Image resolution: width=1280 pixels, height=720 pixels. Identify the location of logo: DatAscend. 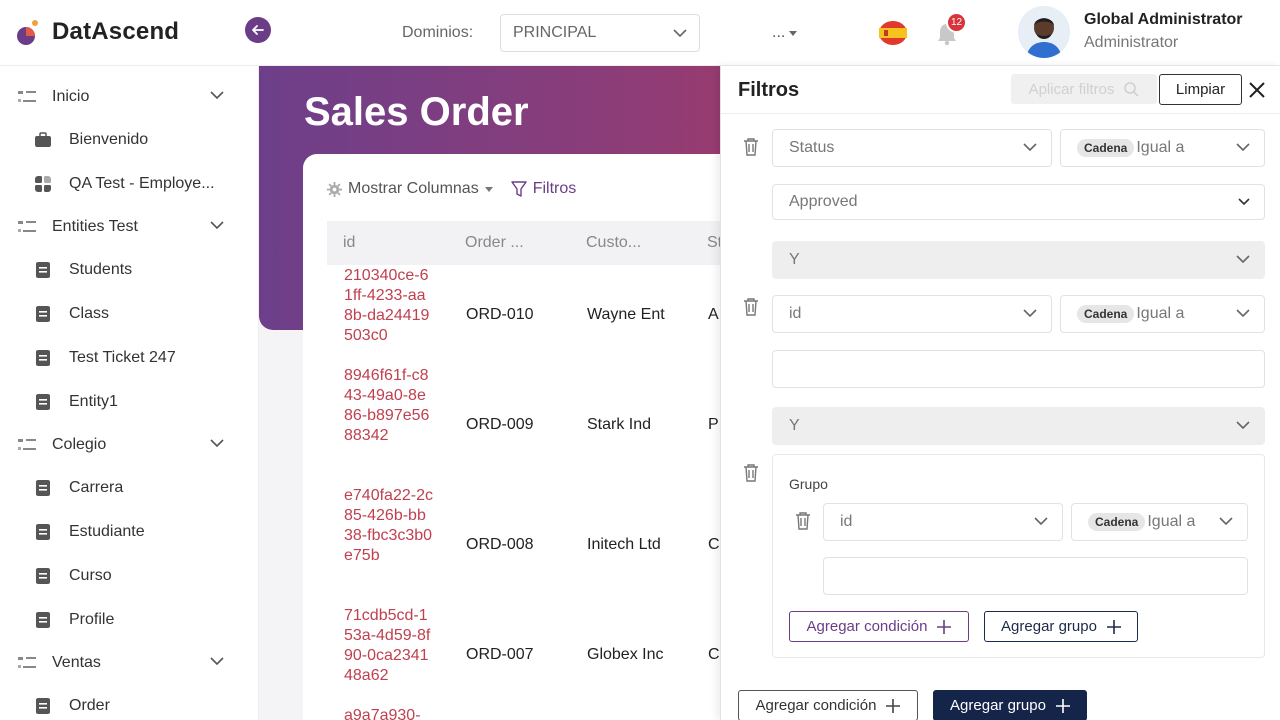
(97, 32).